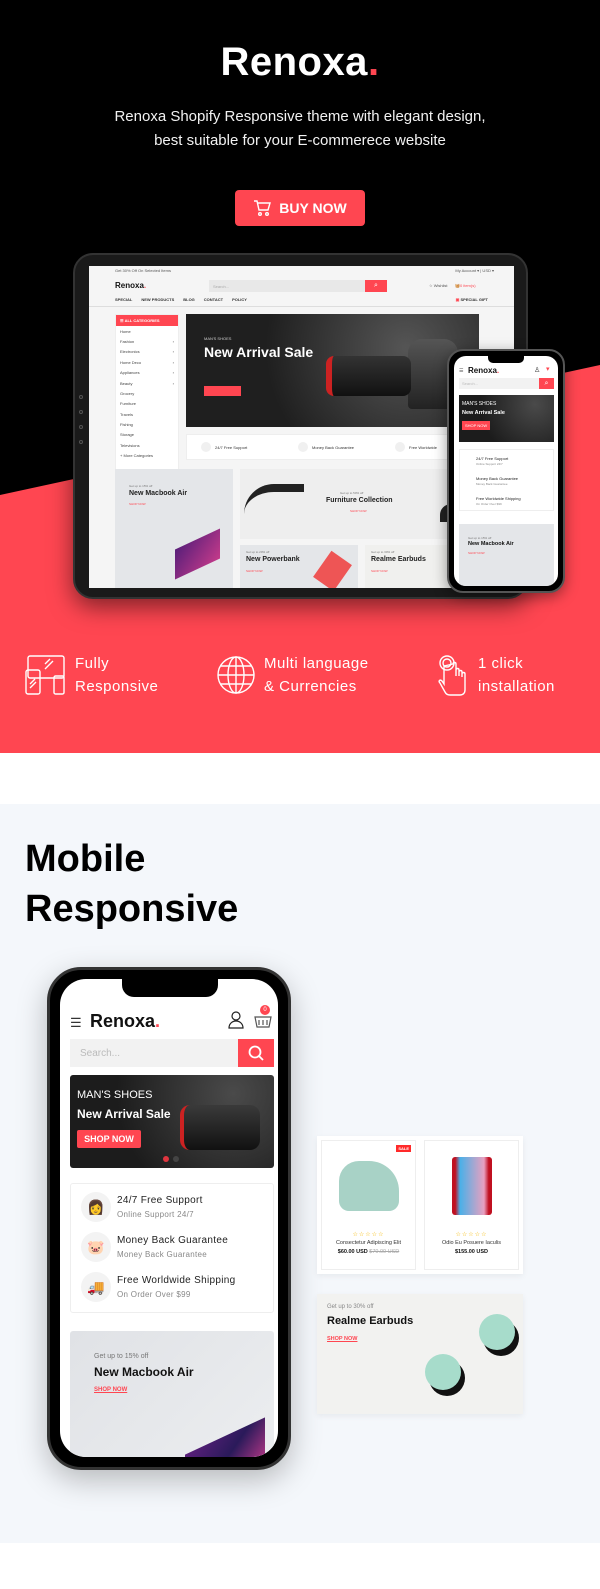  I want to click on nav-policy: POLICY, so click(239, 299).